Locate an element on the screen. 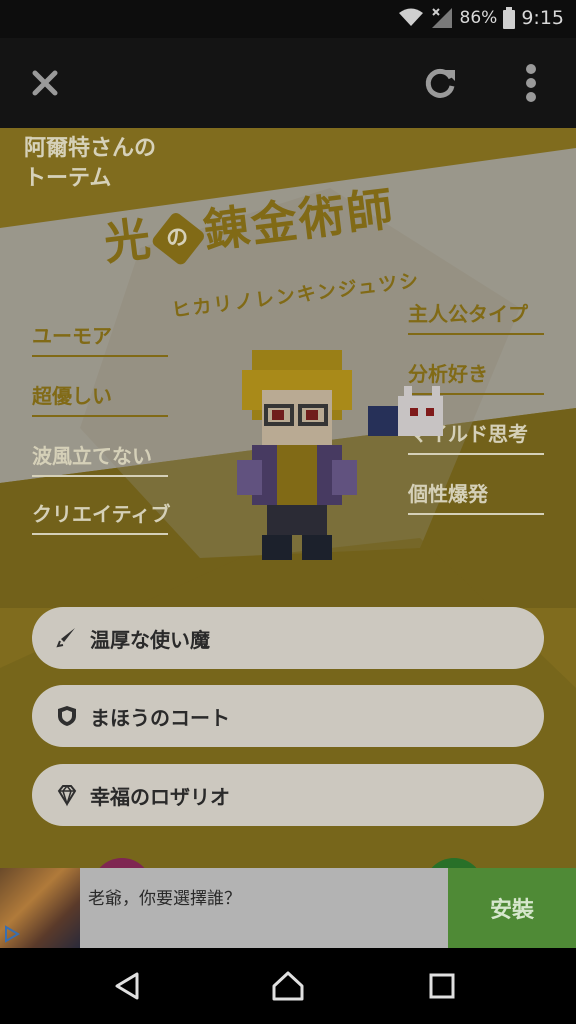 Image resolution: width=576 pixels, height=1024 pixels. item-label-3: 幸福のロザリオ is located at coordinates (160, 796).